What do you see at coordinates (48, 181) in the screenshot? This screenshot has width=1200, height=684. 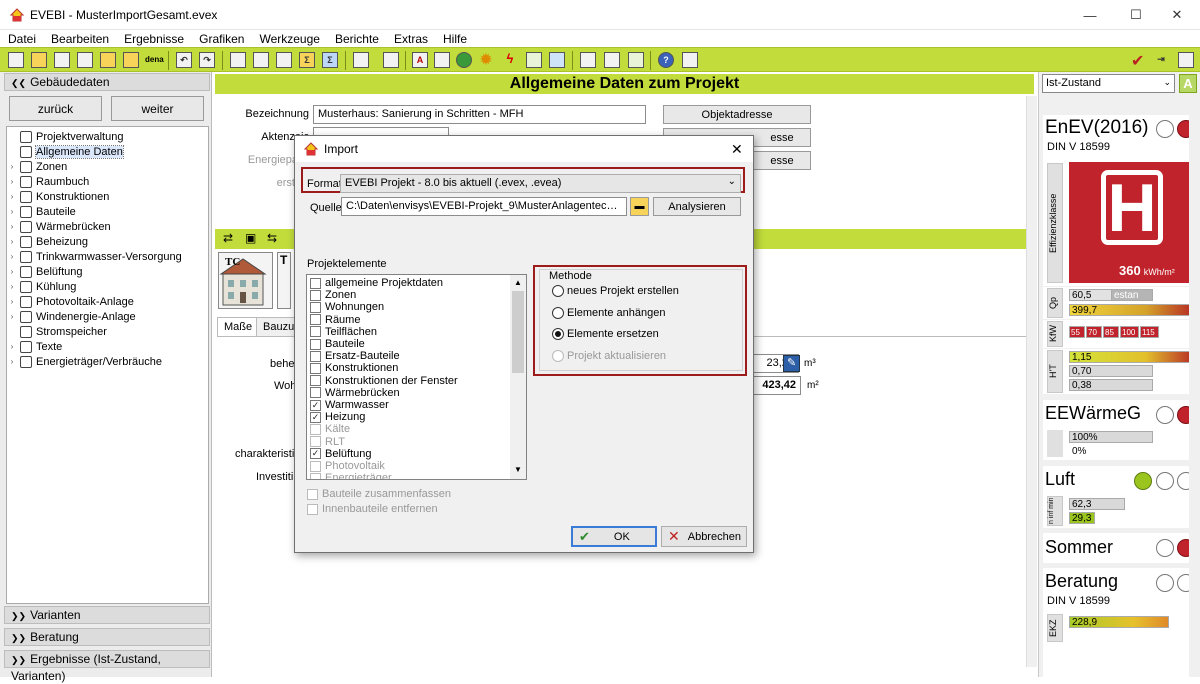 I see `tree-item: › Raumbuch` at bounding box center [48, 181].